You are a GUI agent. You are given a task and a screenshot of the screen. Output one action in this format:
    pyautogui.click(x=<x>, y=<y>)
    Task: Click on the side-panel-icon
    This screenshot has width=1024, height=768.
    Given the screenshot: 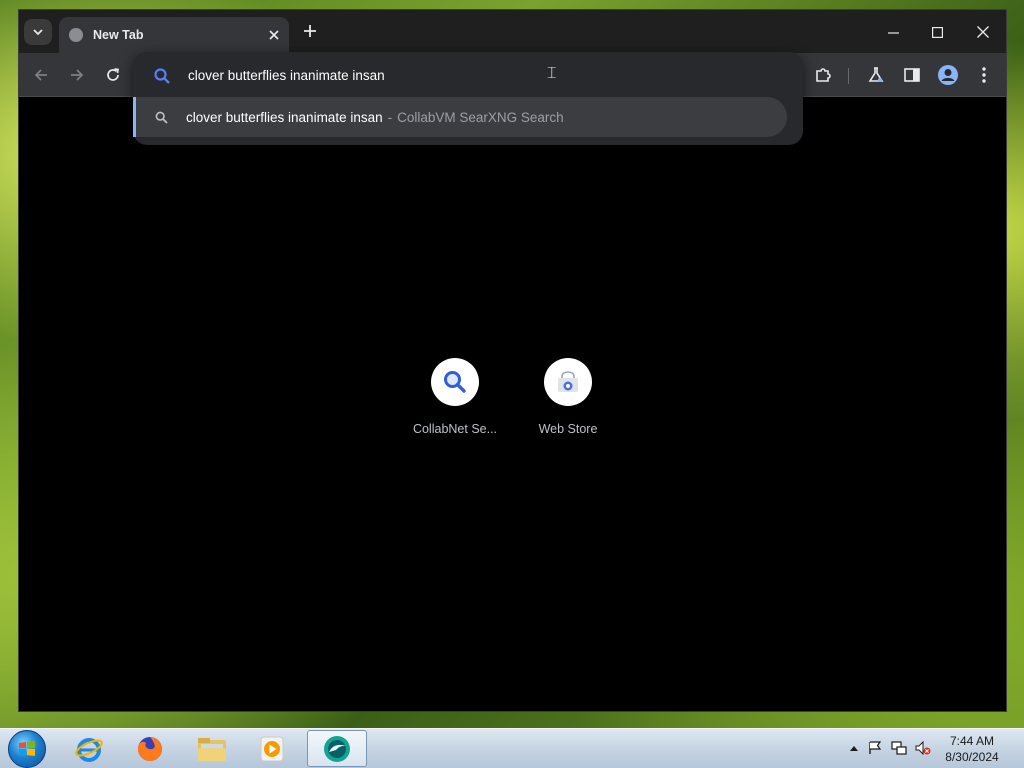 What is the action you would take?
    pyautogui.click(x=912, y=75)
    